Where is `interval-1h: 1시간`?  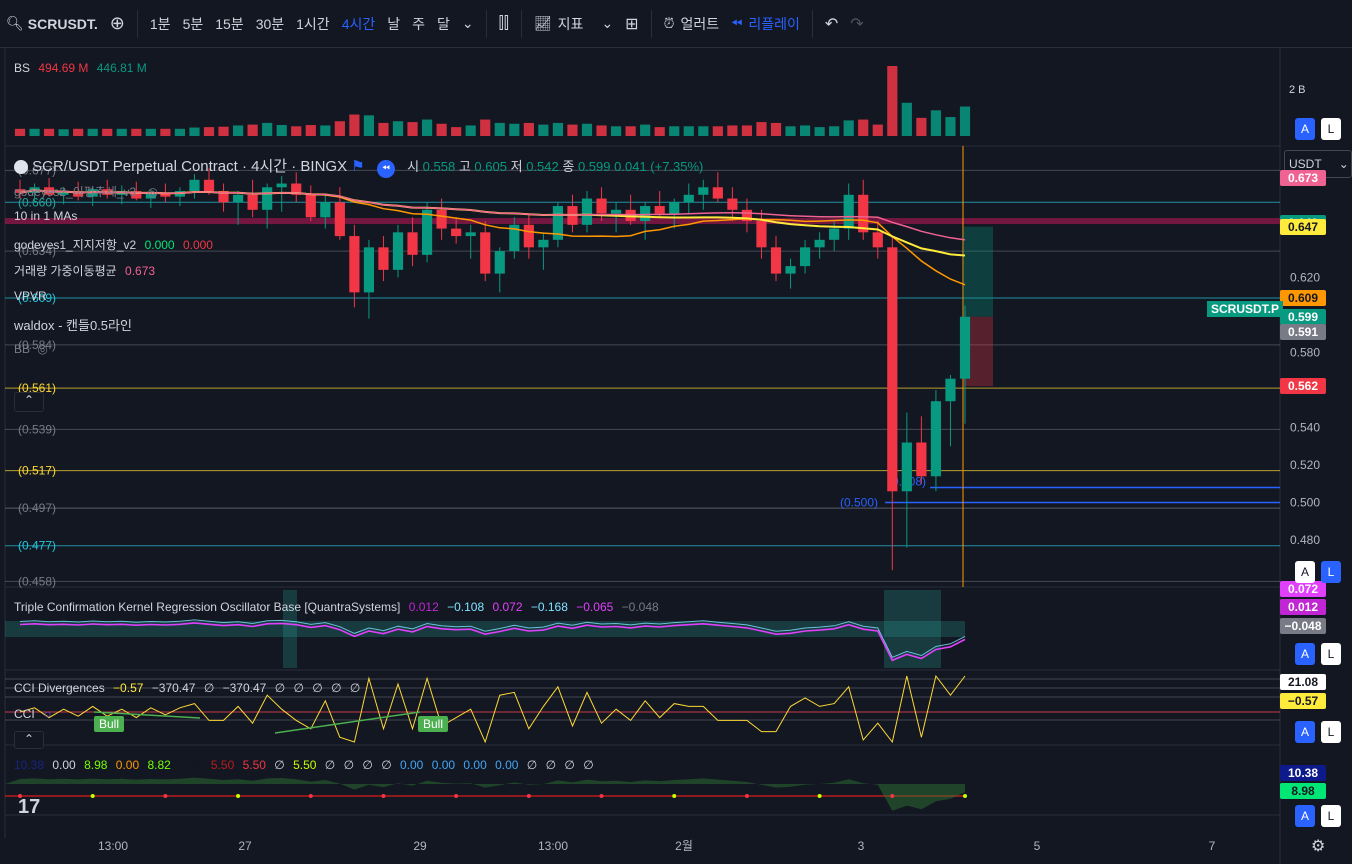 interval-1h: 1시간 is located at coordinates (313, 24).